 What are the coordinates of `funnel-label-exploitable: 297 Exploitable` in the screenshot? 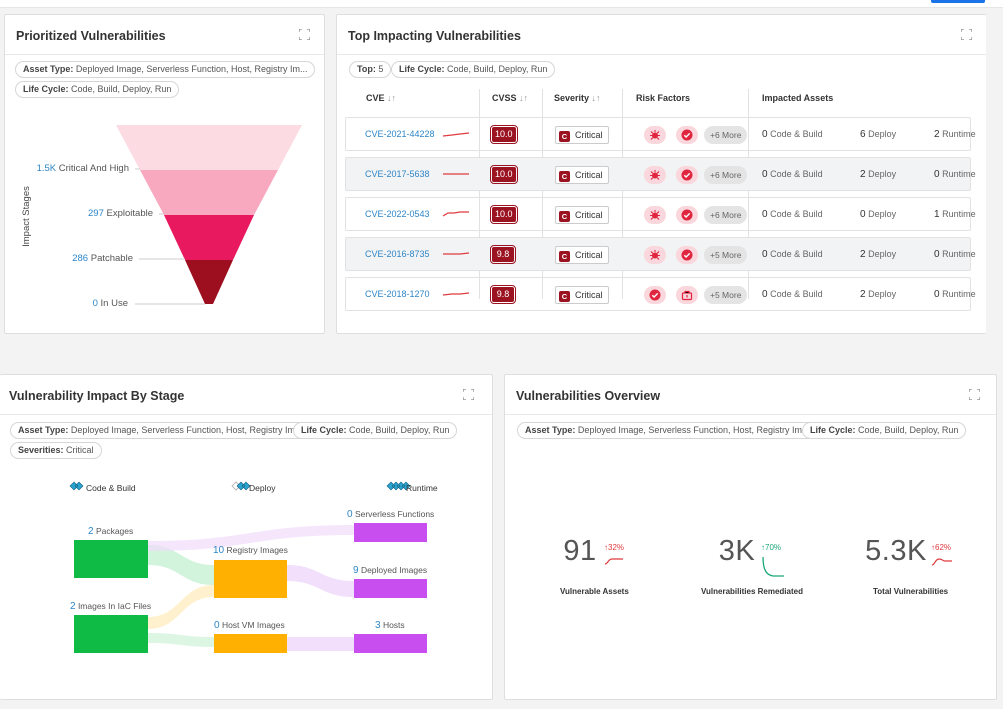 It's located at (120, 213).